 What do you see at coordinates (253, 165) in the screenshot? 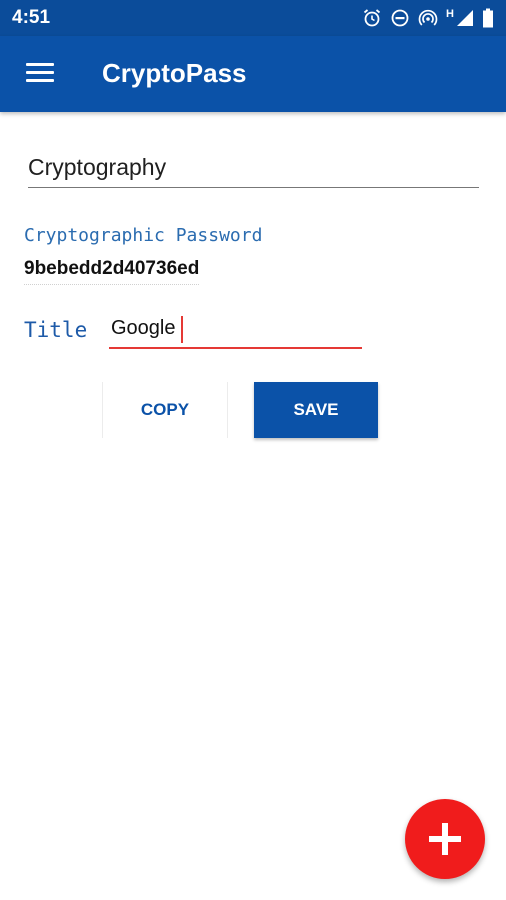
I see `domain-input` at bounding box center [253, 165].